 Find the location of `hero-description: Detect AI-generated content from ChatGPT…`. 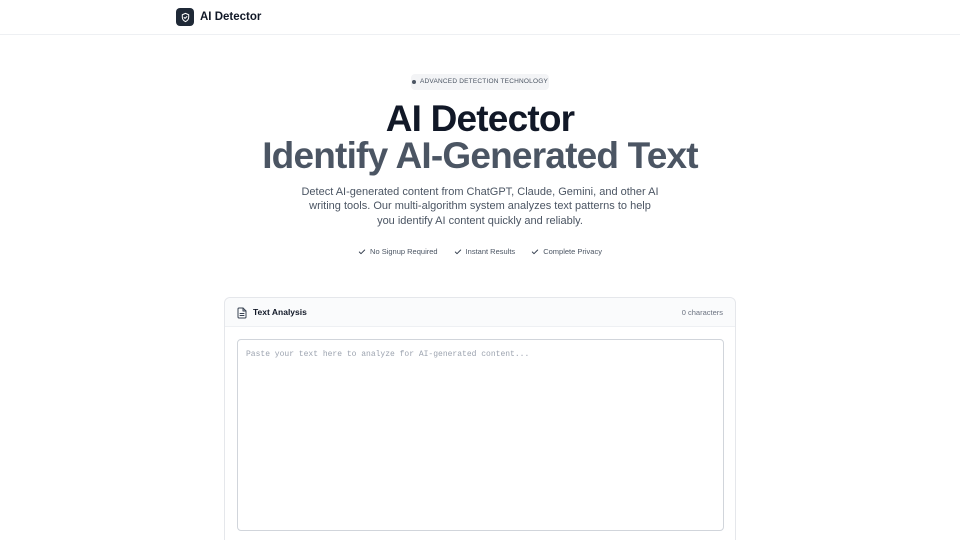

hero-description: Detect AI-generated content from ChatGPT… is located at coordinates (480, 206).